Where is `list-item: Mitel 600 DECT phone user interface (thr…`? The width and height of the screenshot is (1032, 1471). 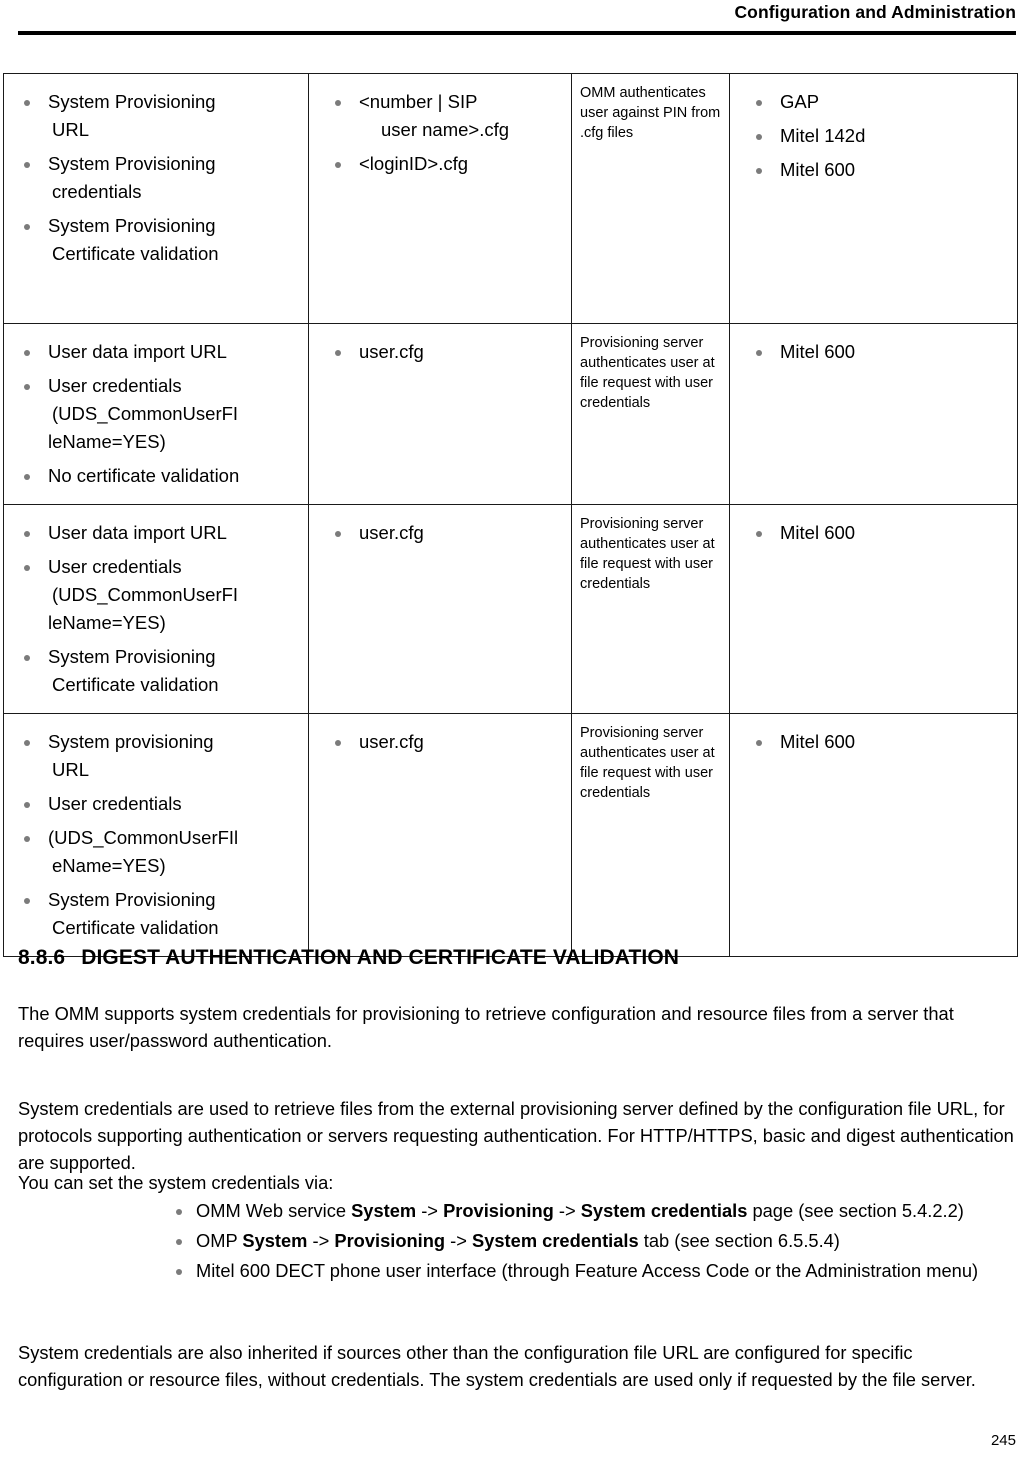 list-item: Mitel 600 DECT phone user interface (thr… is located at coordinates (592, 1270).